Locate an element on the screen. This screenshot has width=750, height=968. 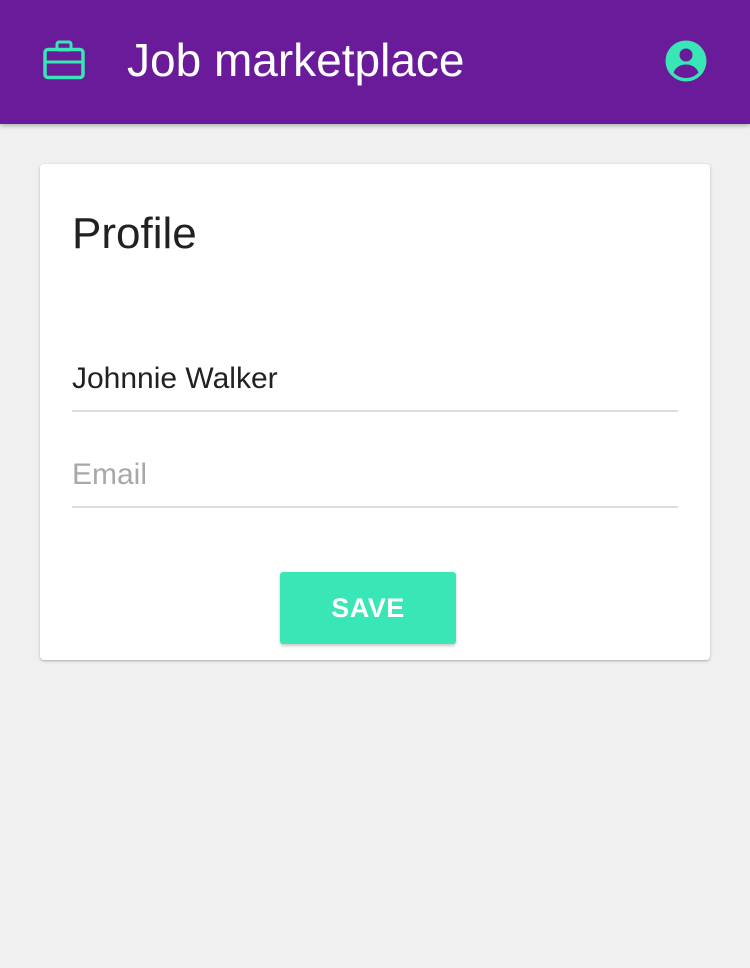
name-input is located at coordinates (375, 379).